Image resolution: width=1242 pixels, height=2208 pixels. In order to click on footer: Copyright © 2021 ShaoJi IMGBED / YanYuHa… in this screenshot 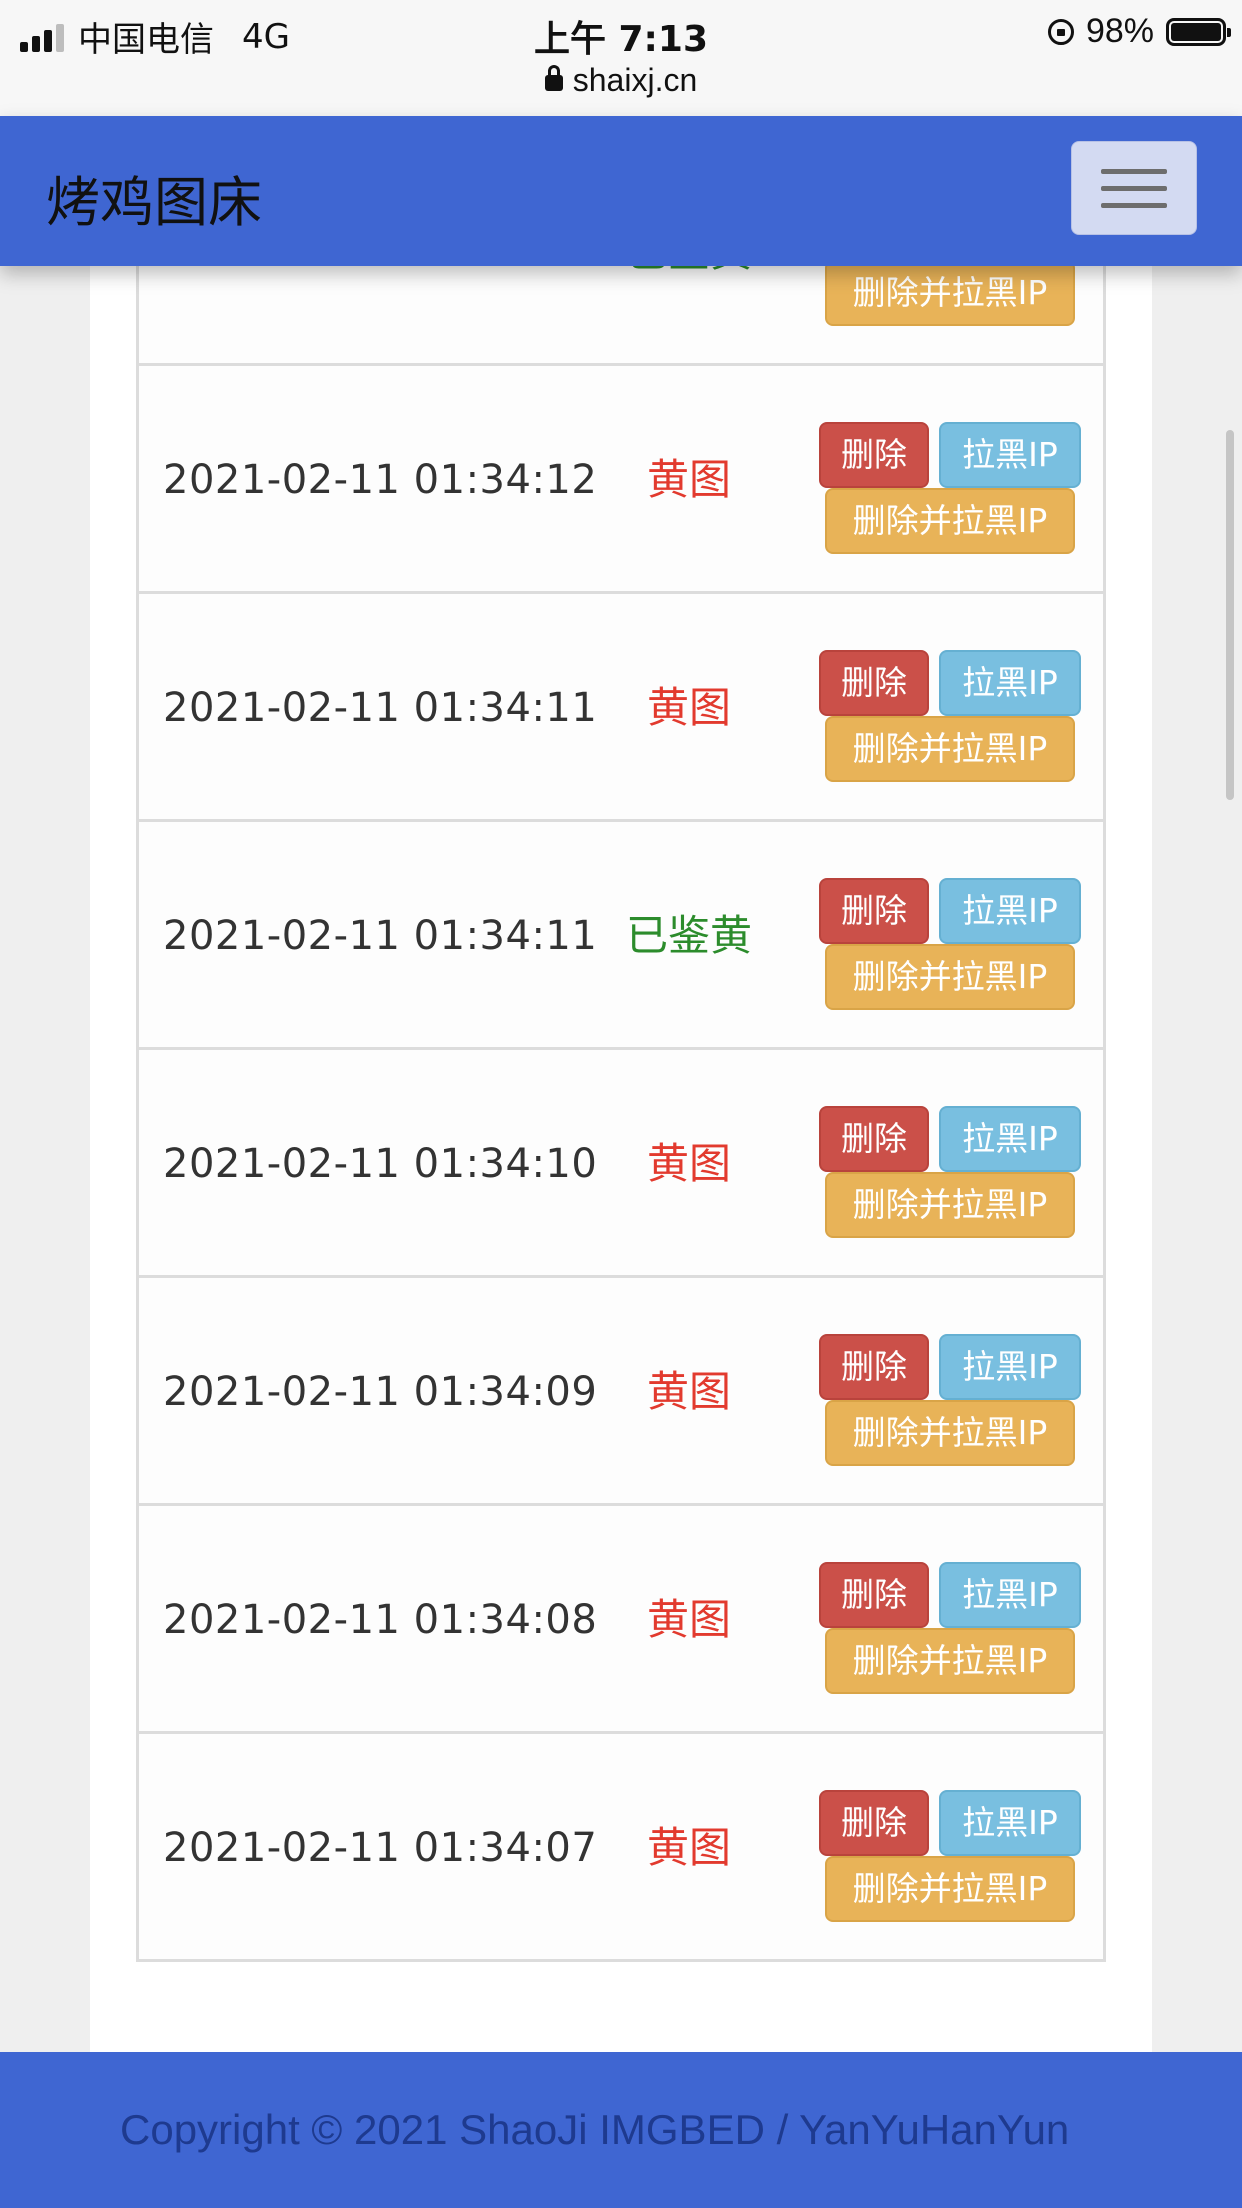, I will do `click(621, 2130)`.